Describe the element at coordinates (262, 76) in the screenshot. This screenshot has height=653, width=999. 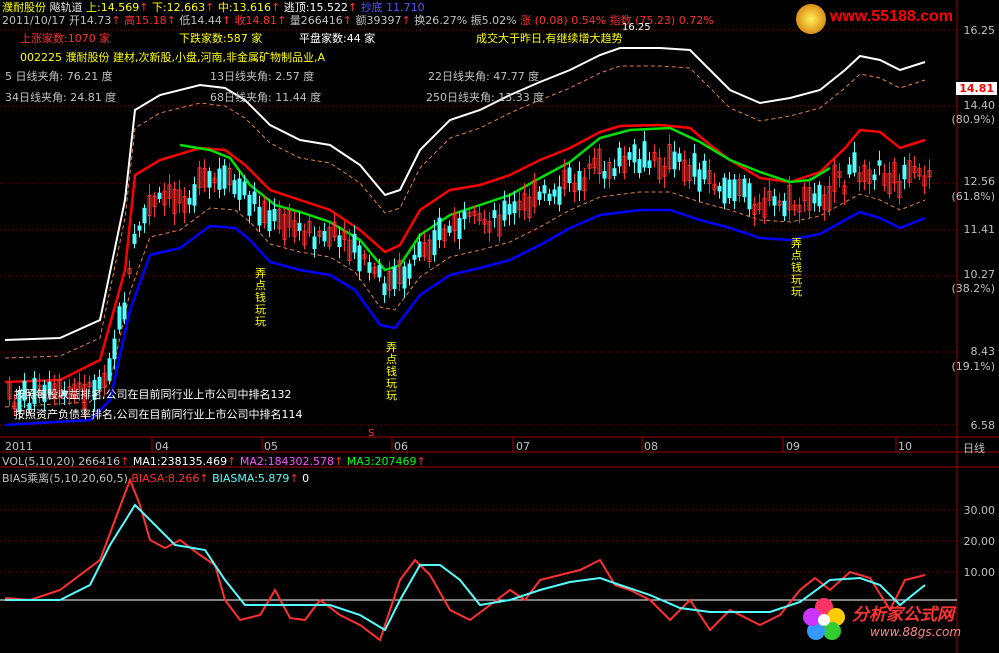
I see `angle-13: 13日线夹角: 2.57 度` at that location.